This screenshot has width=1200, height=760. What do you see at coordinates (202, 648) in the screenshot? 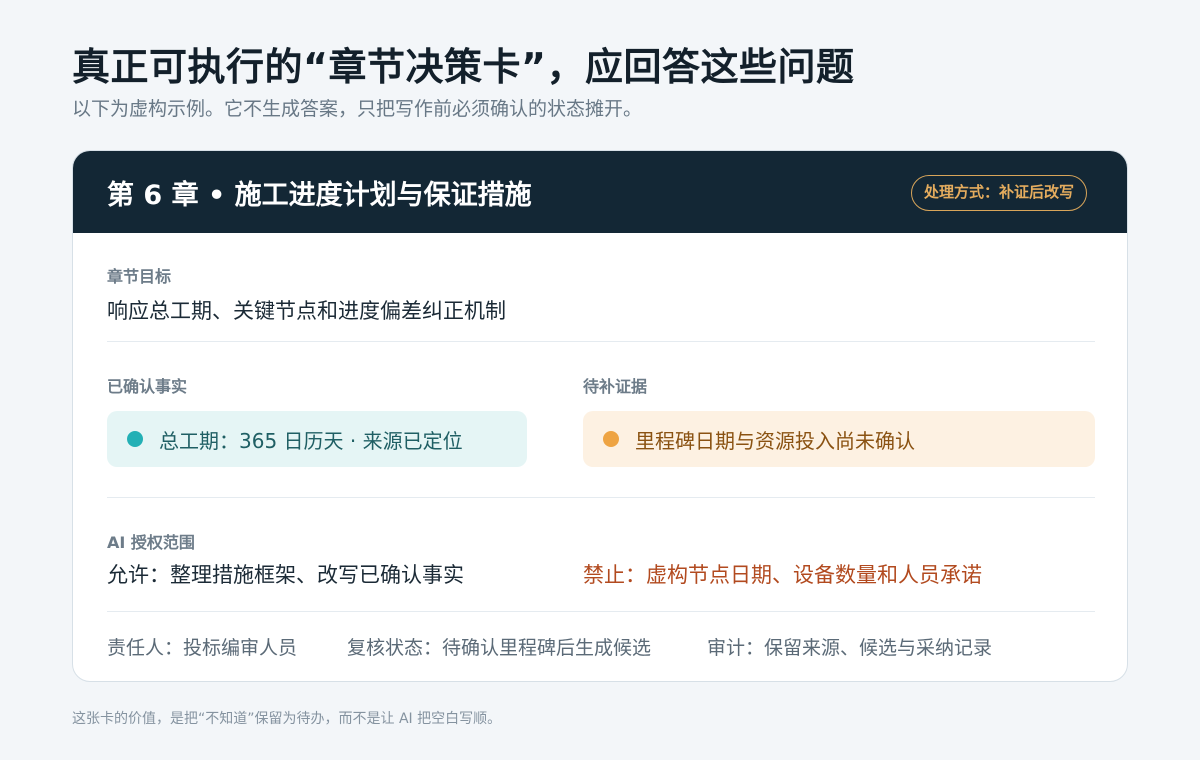
I see `owner-text: 责任人：投标编审人员` at bounding box center [202, 648].